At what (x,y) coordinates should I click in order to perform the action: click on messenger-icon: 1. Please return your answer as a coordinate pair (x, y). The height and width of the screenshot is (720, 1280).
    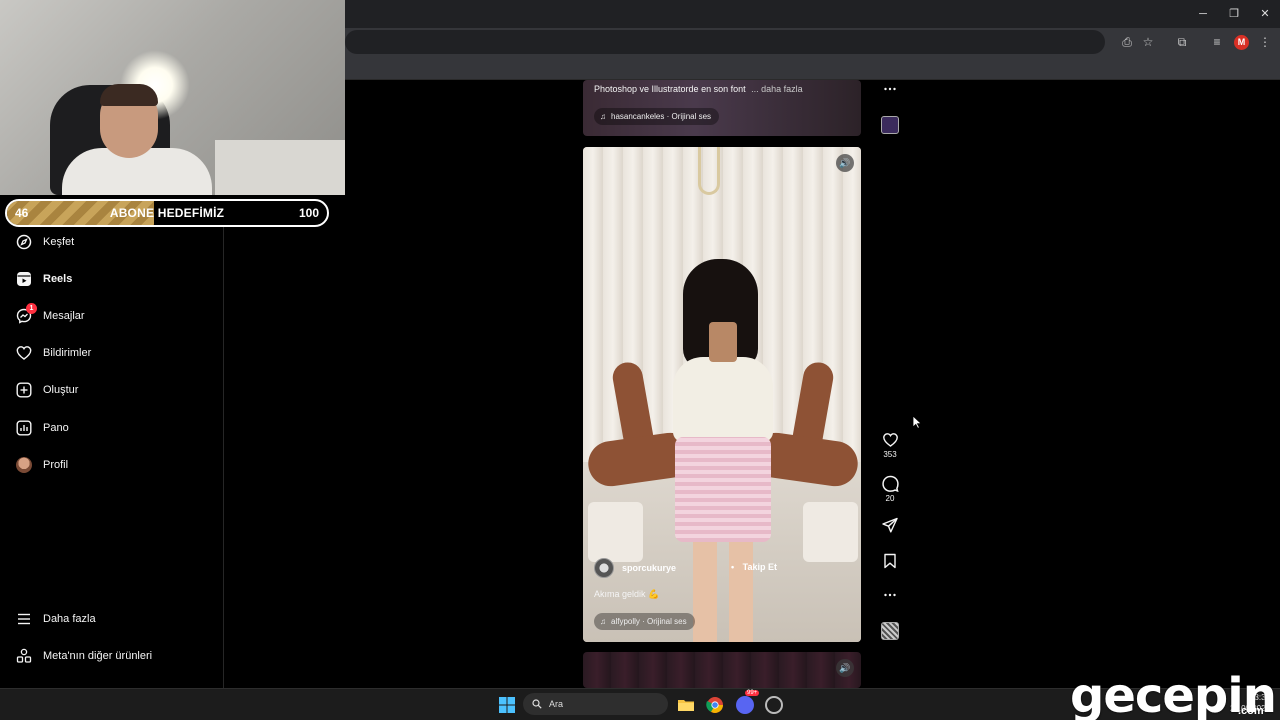
    Looking at the image, I should click on (26, 313).